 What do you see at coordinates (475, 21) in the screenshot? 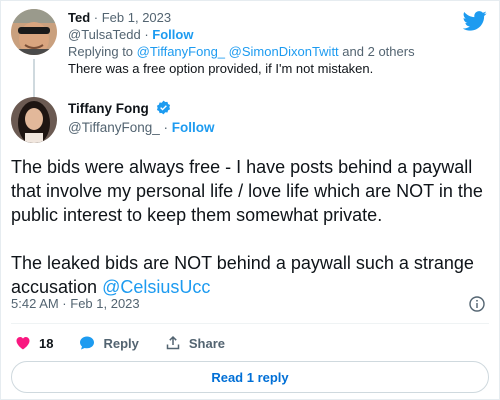
I see `twitter-bird-icon` at bounding box center [475, 21].